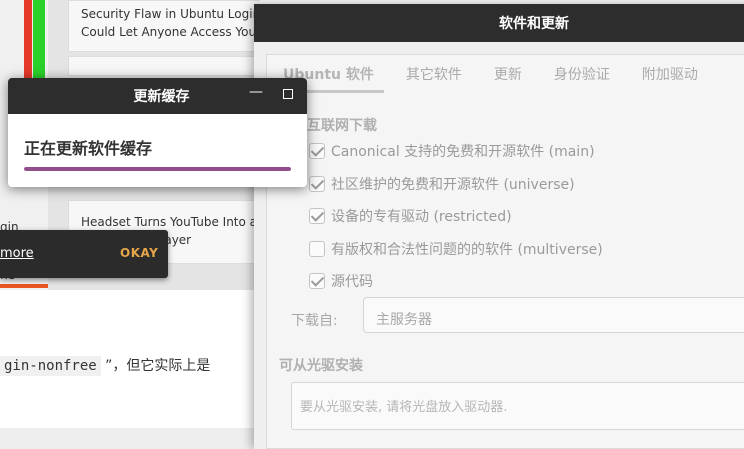  I want to click on option-multiverse: 有版权和合法性问题的的软件 (multiverse), so click(456, 249).